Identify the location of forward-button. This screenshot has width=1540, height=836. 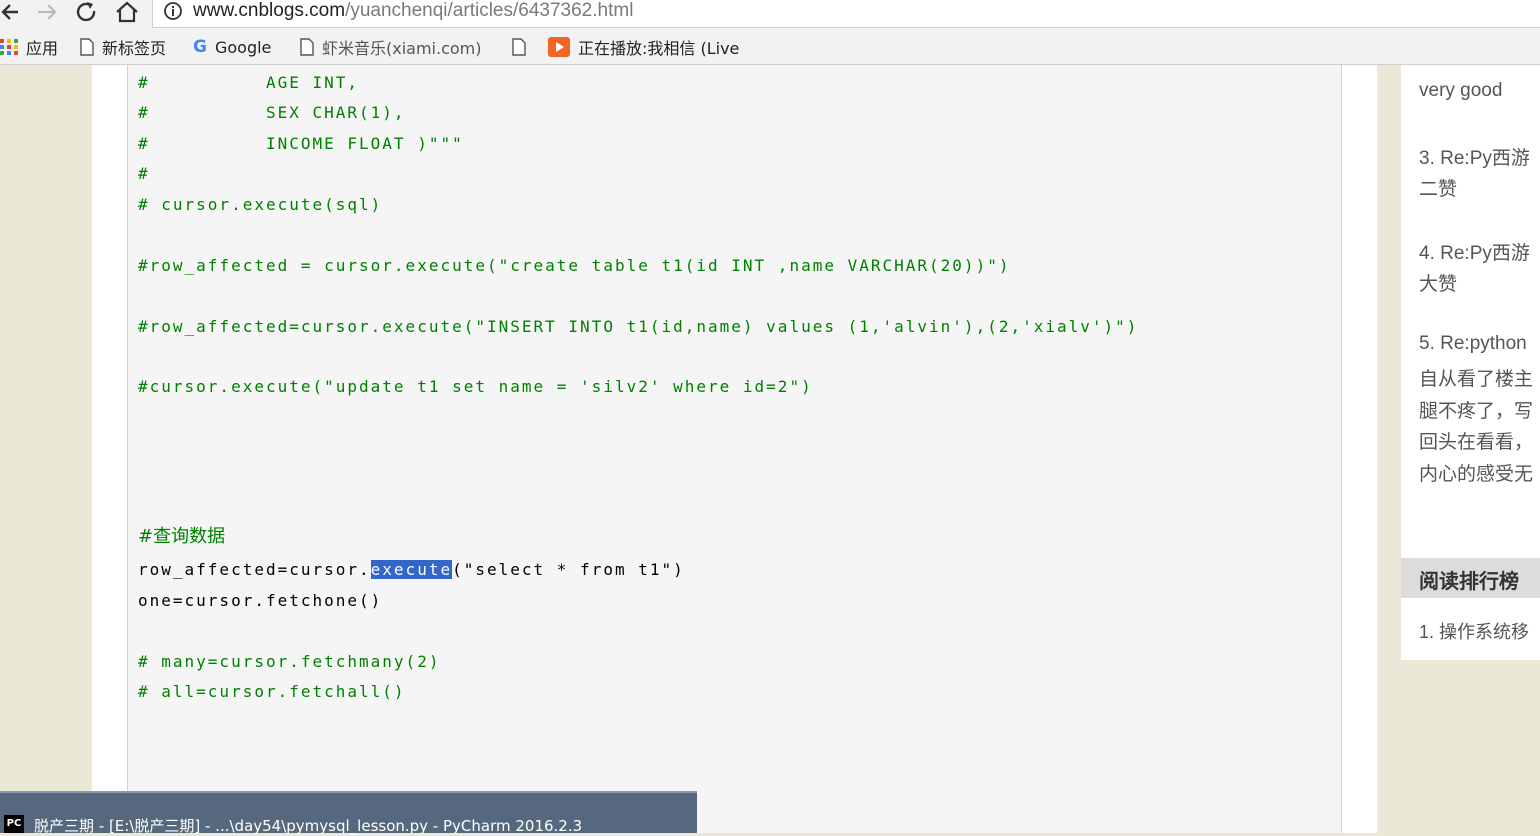
(49, 13).